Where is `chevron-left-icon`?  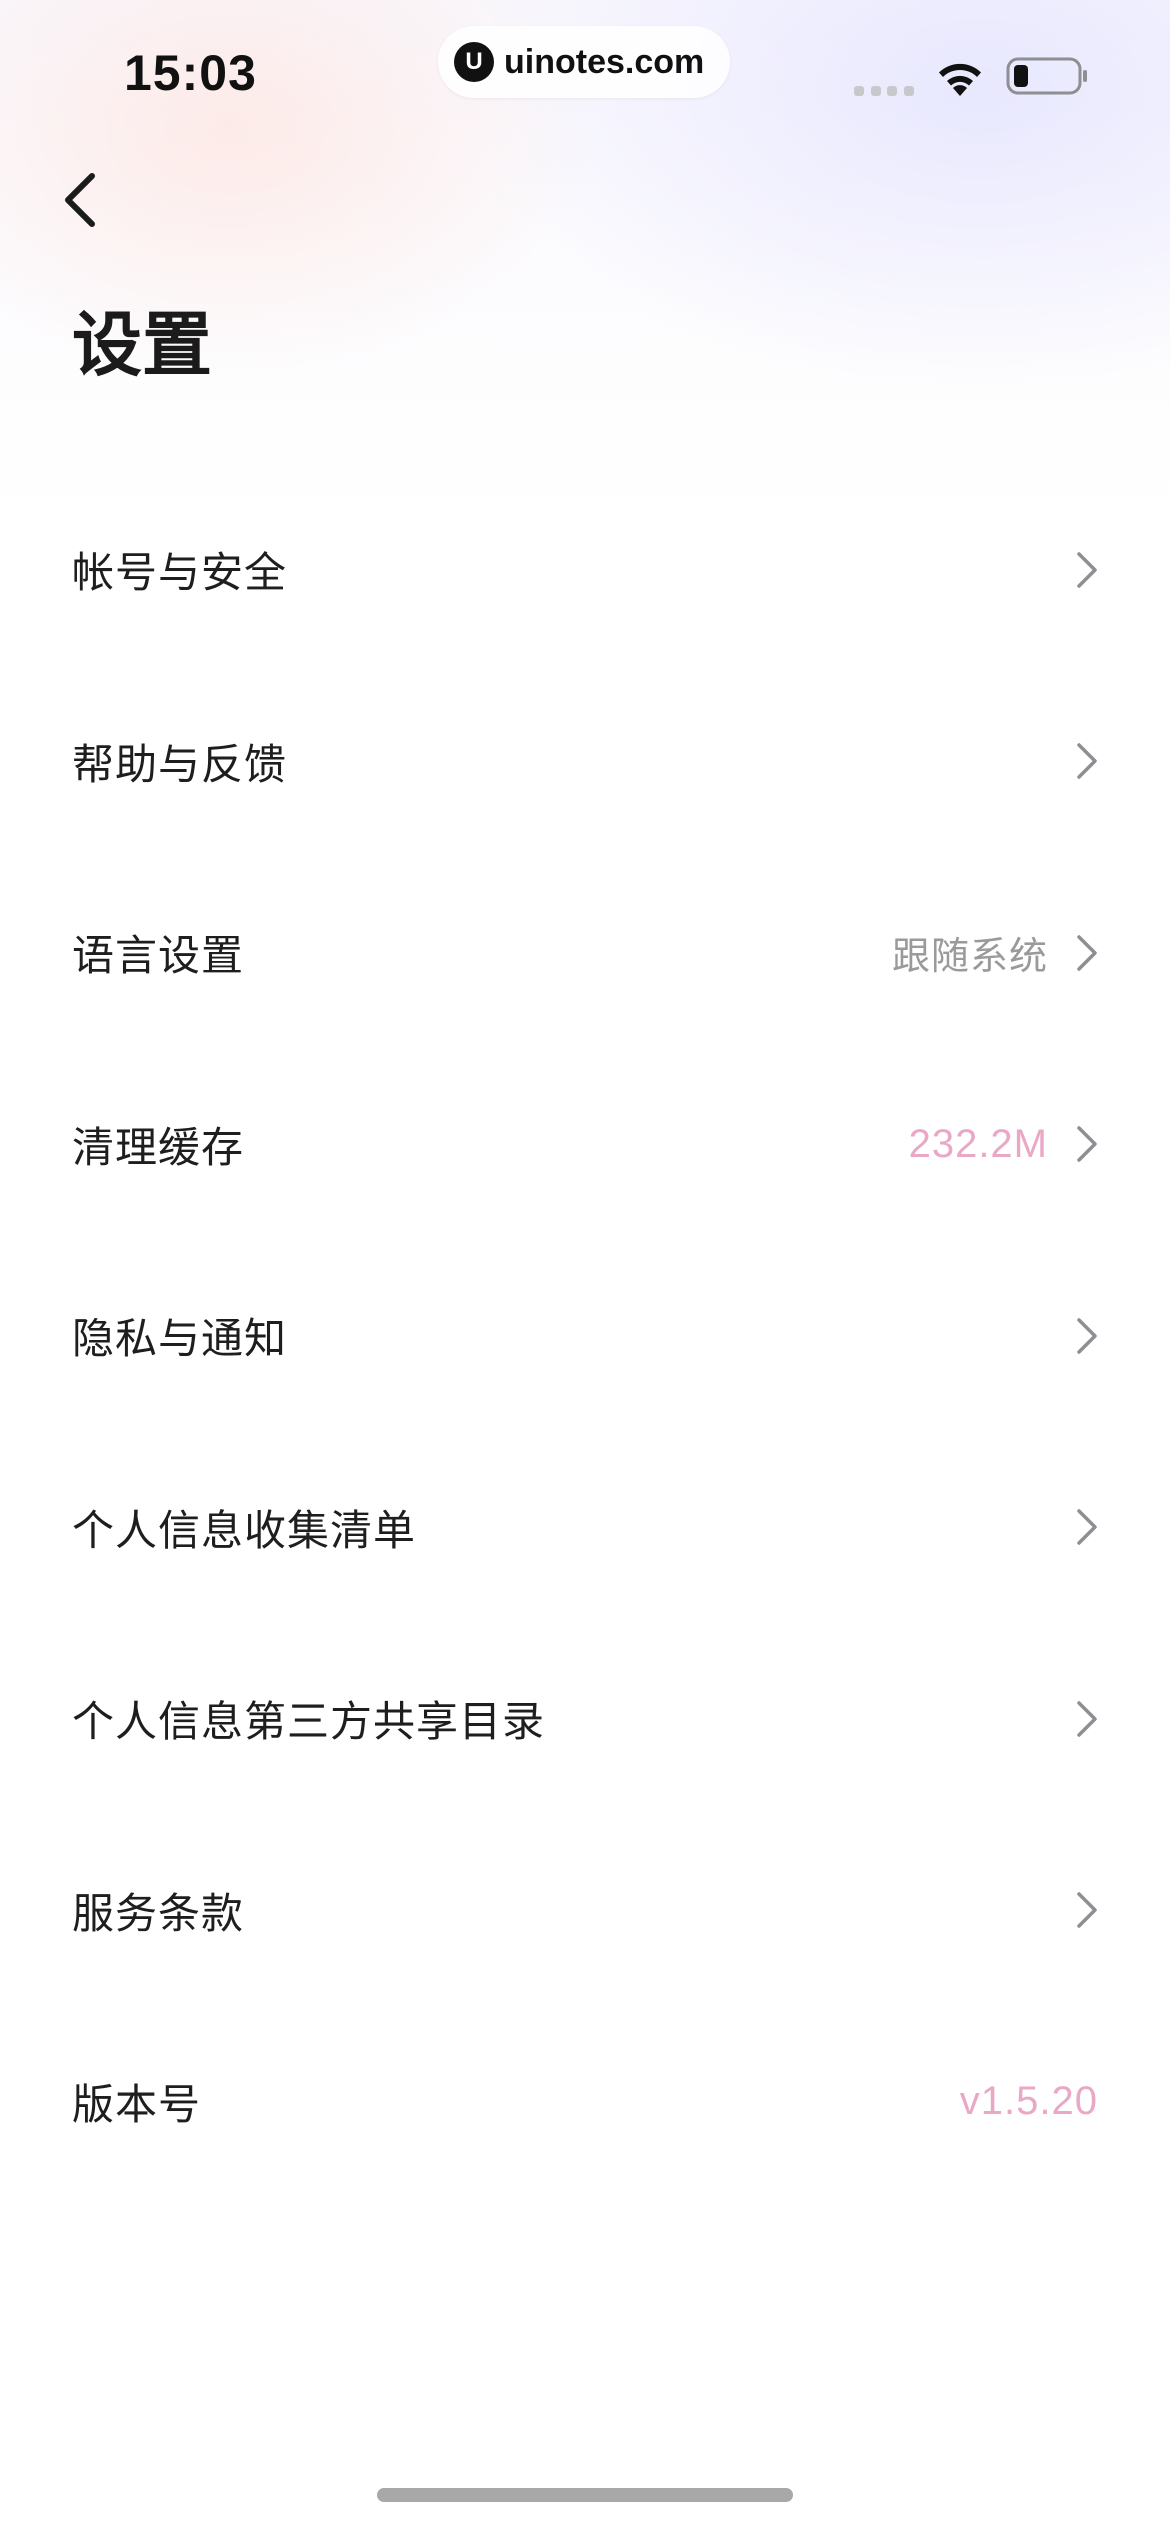
chevron-left-icon is located at coordinates (80, 200).